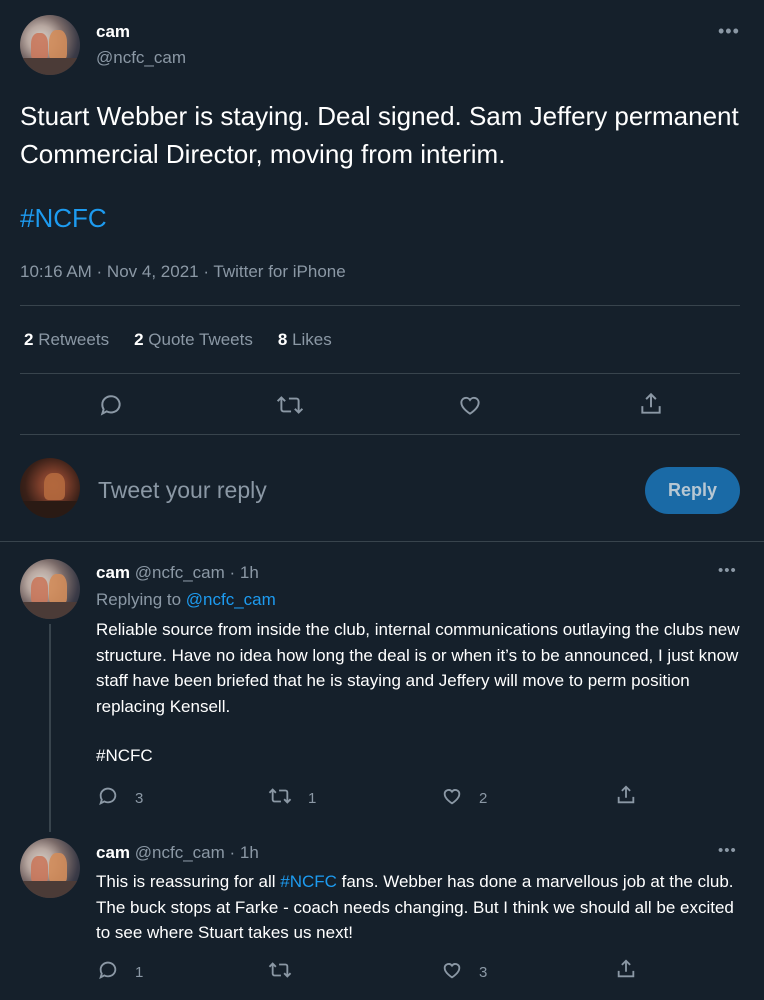 This screenshot has height=1000, width=764. I want to click on reply-action: 1, so click(120, 972).